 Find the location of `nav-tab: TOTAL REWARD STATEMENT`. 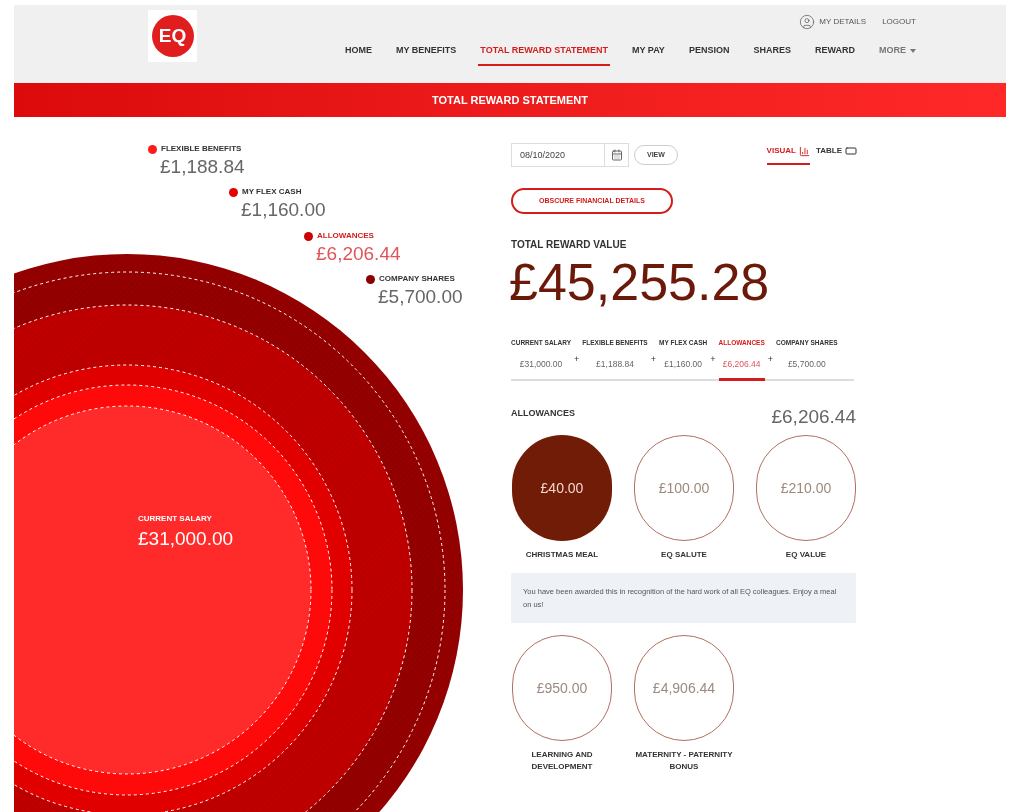

nav-tab: TOTAL REWARD STATEMENT is located at coordinates (544, 55).